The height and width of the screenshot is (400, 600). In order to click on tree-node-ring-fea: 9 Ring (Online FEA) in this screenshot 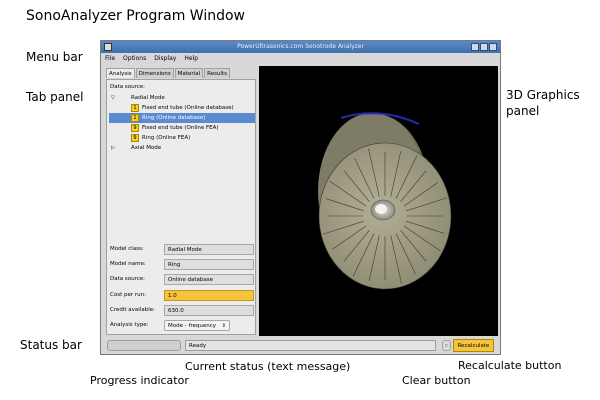, I will do `click(182, 138)`.